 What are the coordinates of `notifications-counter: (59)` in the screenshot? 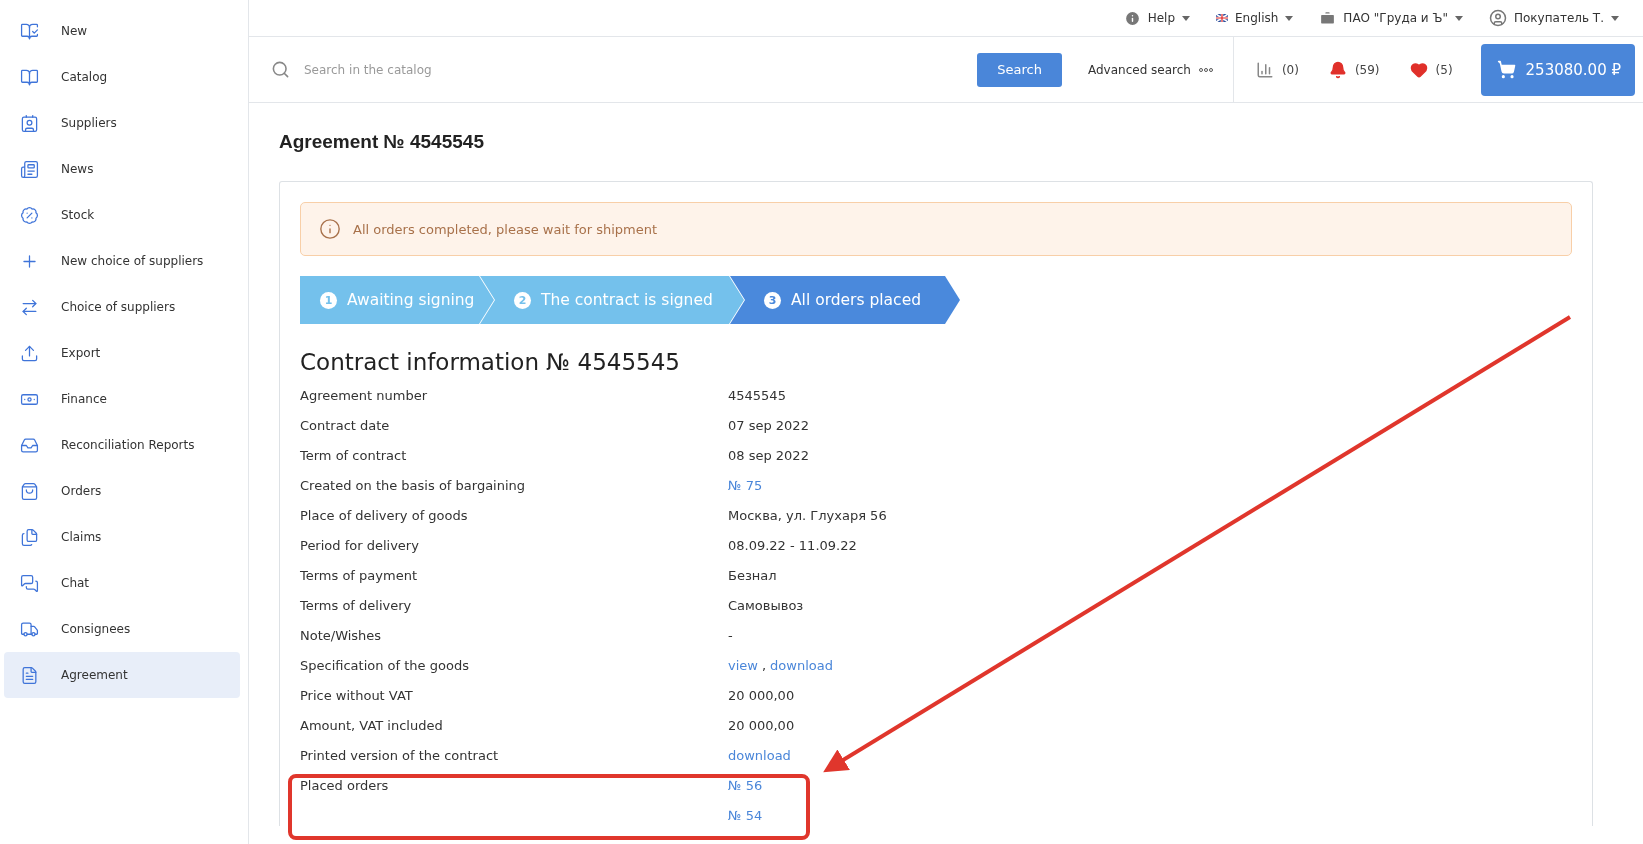 It's located at (1354, 69).